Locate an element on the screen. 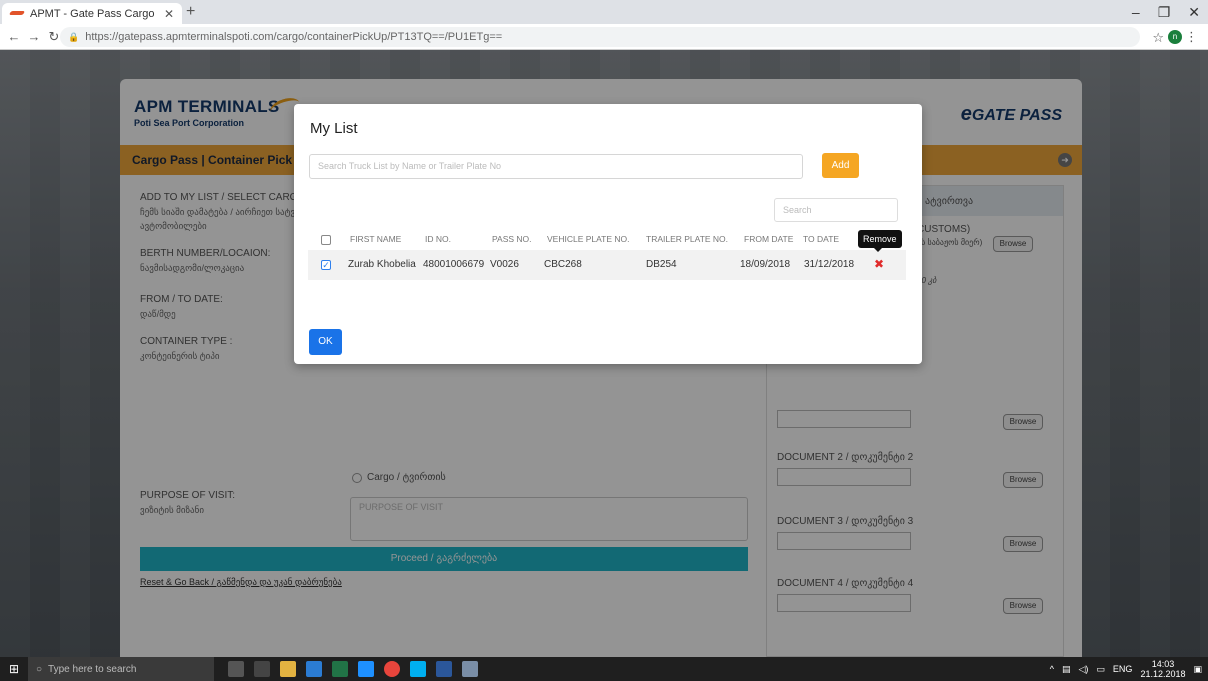 The width and height of the screenshot is (1208, 681). minimize-icon: – is located at coordinates (1136, 12).